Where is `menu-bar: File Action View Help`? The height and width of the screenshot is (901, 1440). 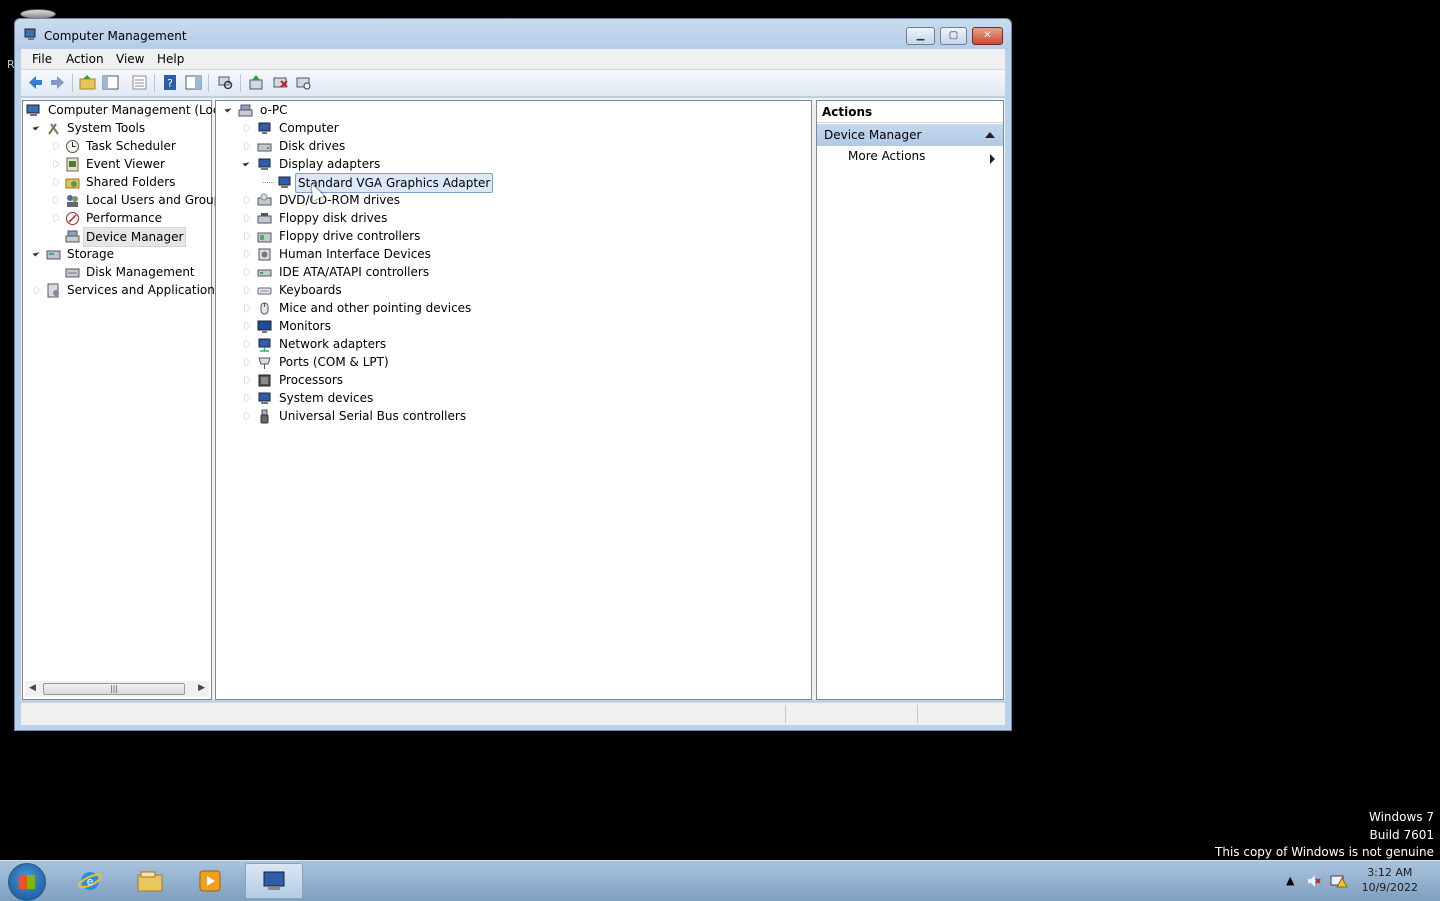 menu-bar: File Action View Help is located at coordinates (513, 59).